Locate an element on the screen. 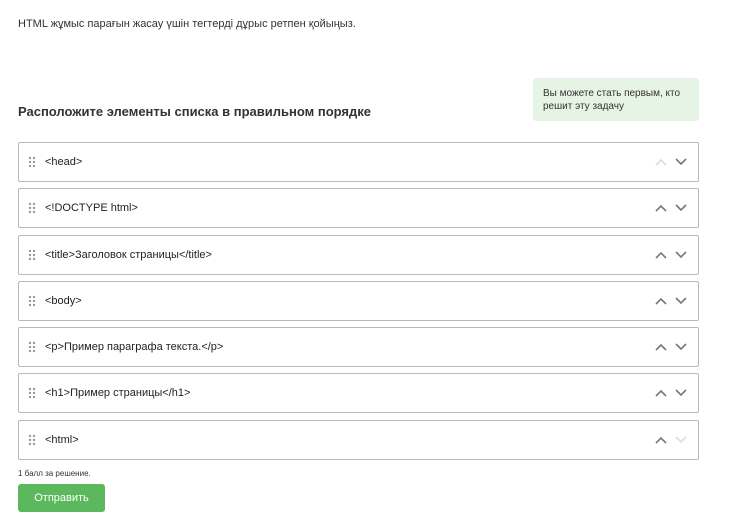 The height and width of the screenshot is (527, 748). list-item-label: <html> is located at coordinates (62, 439).